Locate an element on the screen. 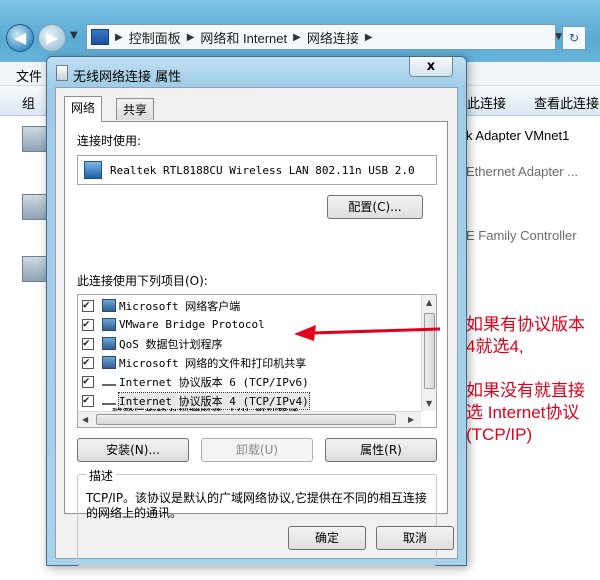  back-button: ◀ is located at coordinates (20, 38).